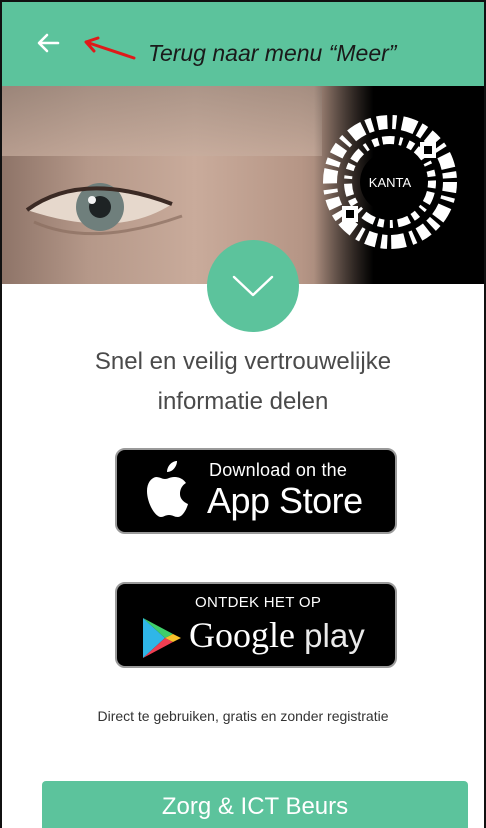 The height and width of the screenshot is (828, 486). What do you see at coordinates (49, 43) in the screenshot?
I see `back-arrow-icon` at bounding box center [49, 43].